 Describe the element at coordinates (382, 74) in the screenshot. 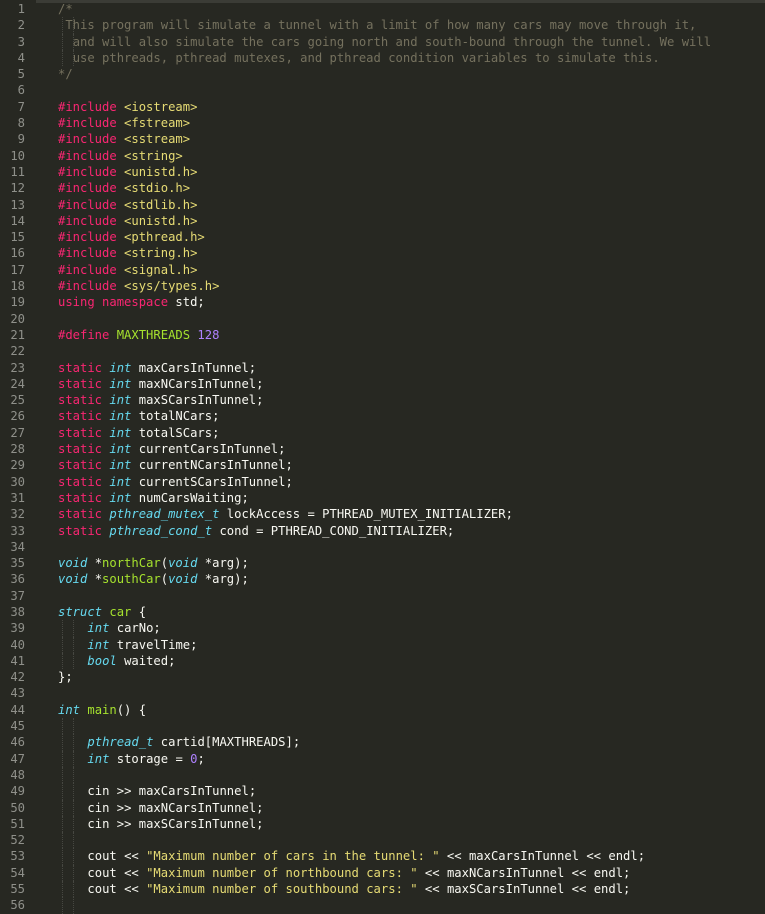

I see `code-line: 5 */` at that location.